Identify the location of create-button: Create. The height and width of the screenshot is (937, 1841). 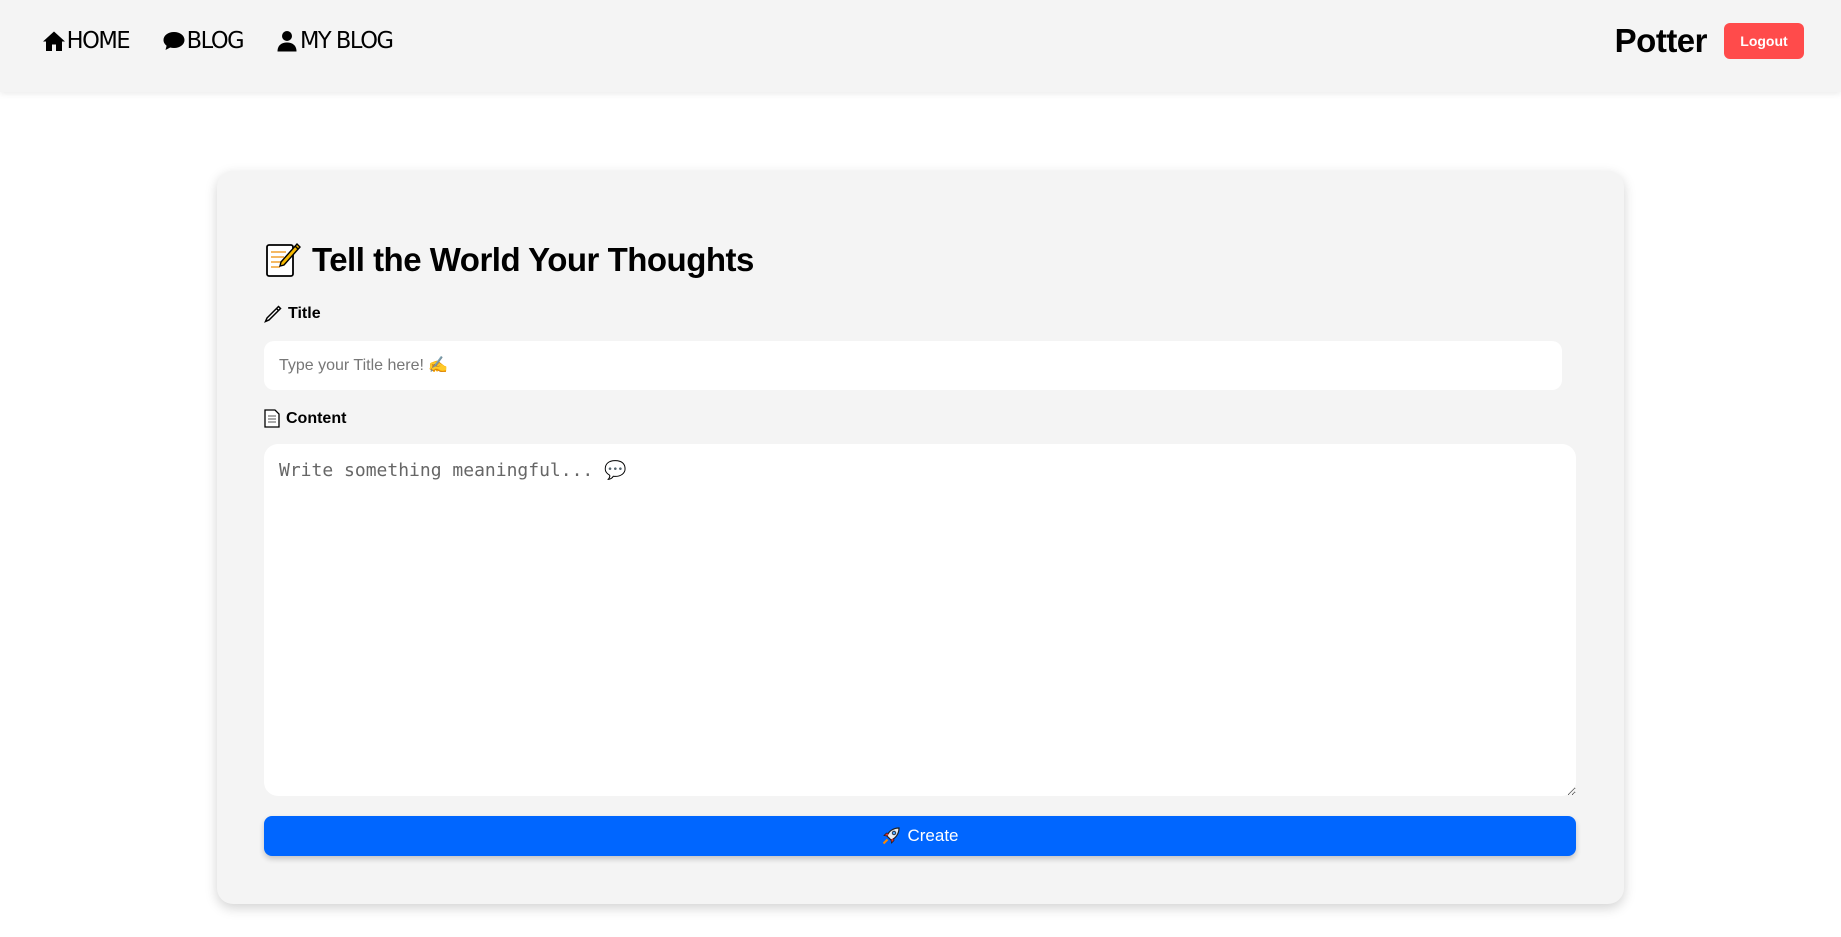
(920, 836).